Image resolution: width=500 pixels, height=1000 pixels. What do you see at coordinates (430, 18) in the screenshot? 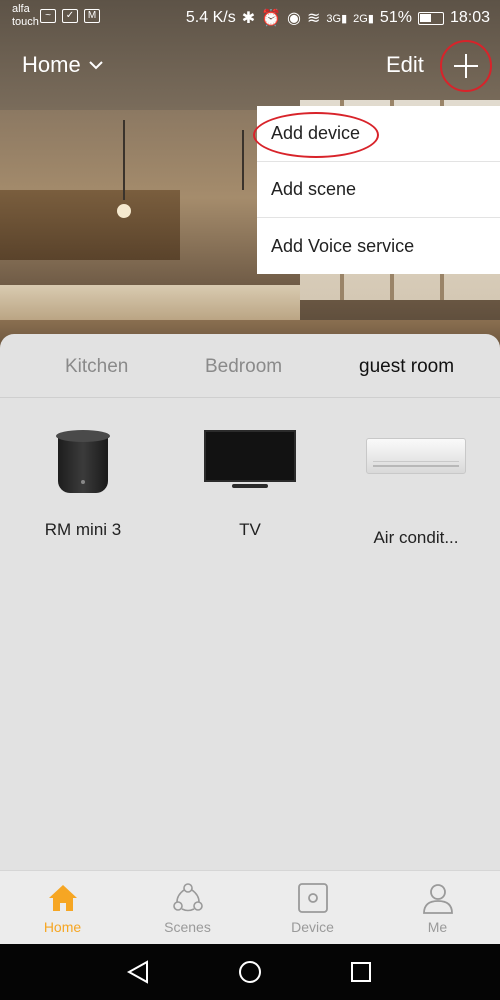
I see `battery-icon` at bounding box center [430, 18].